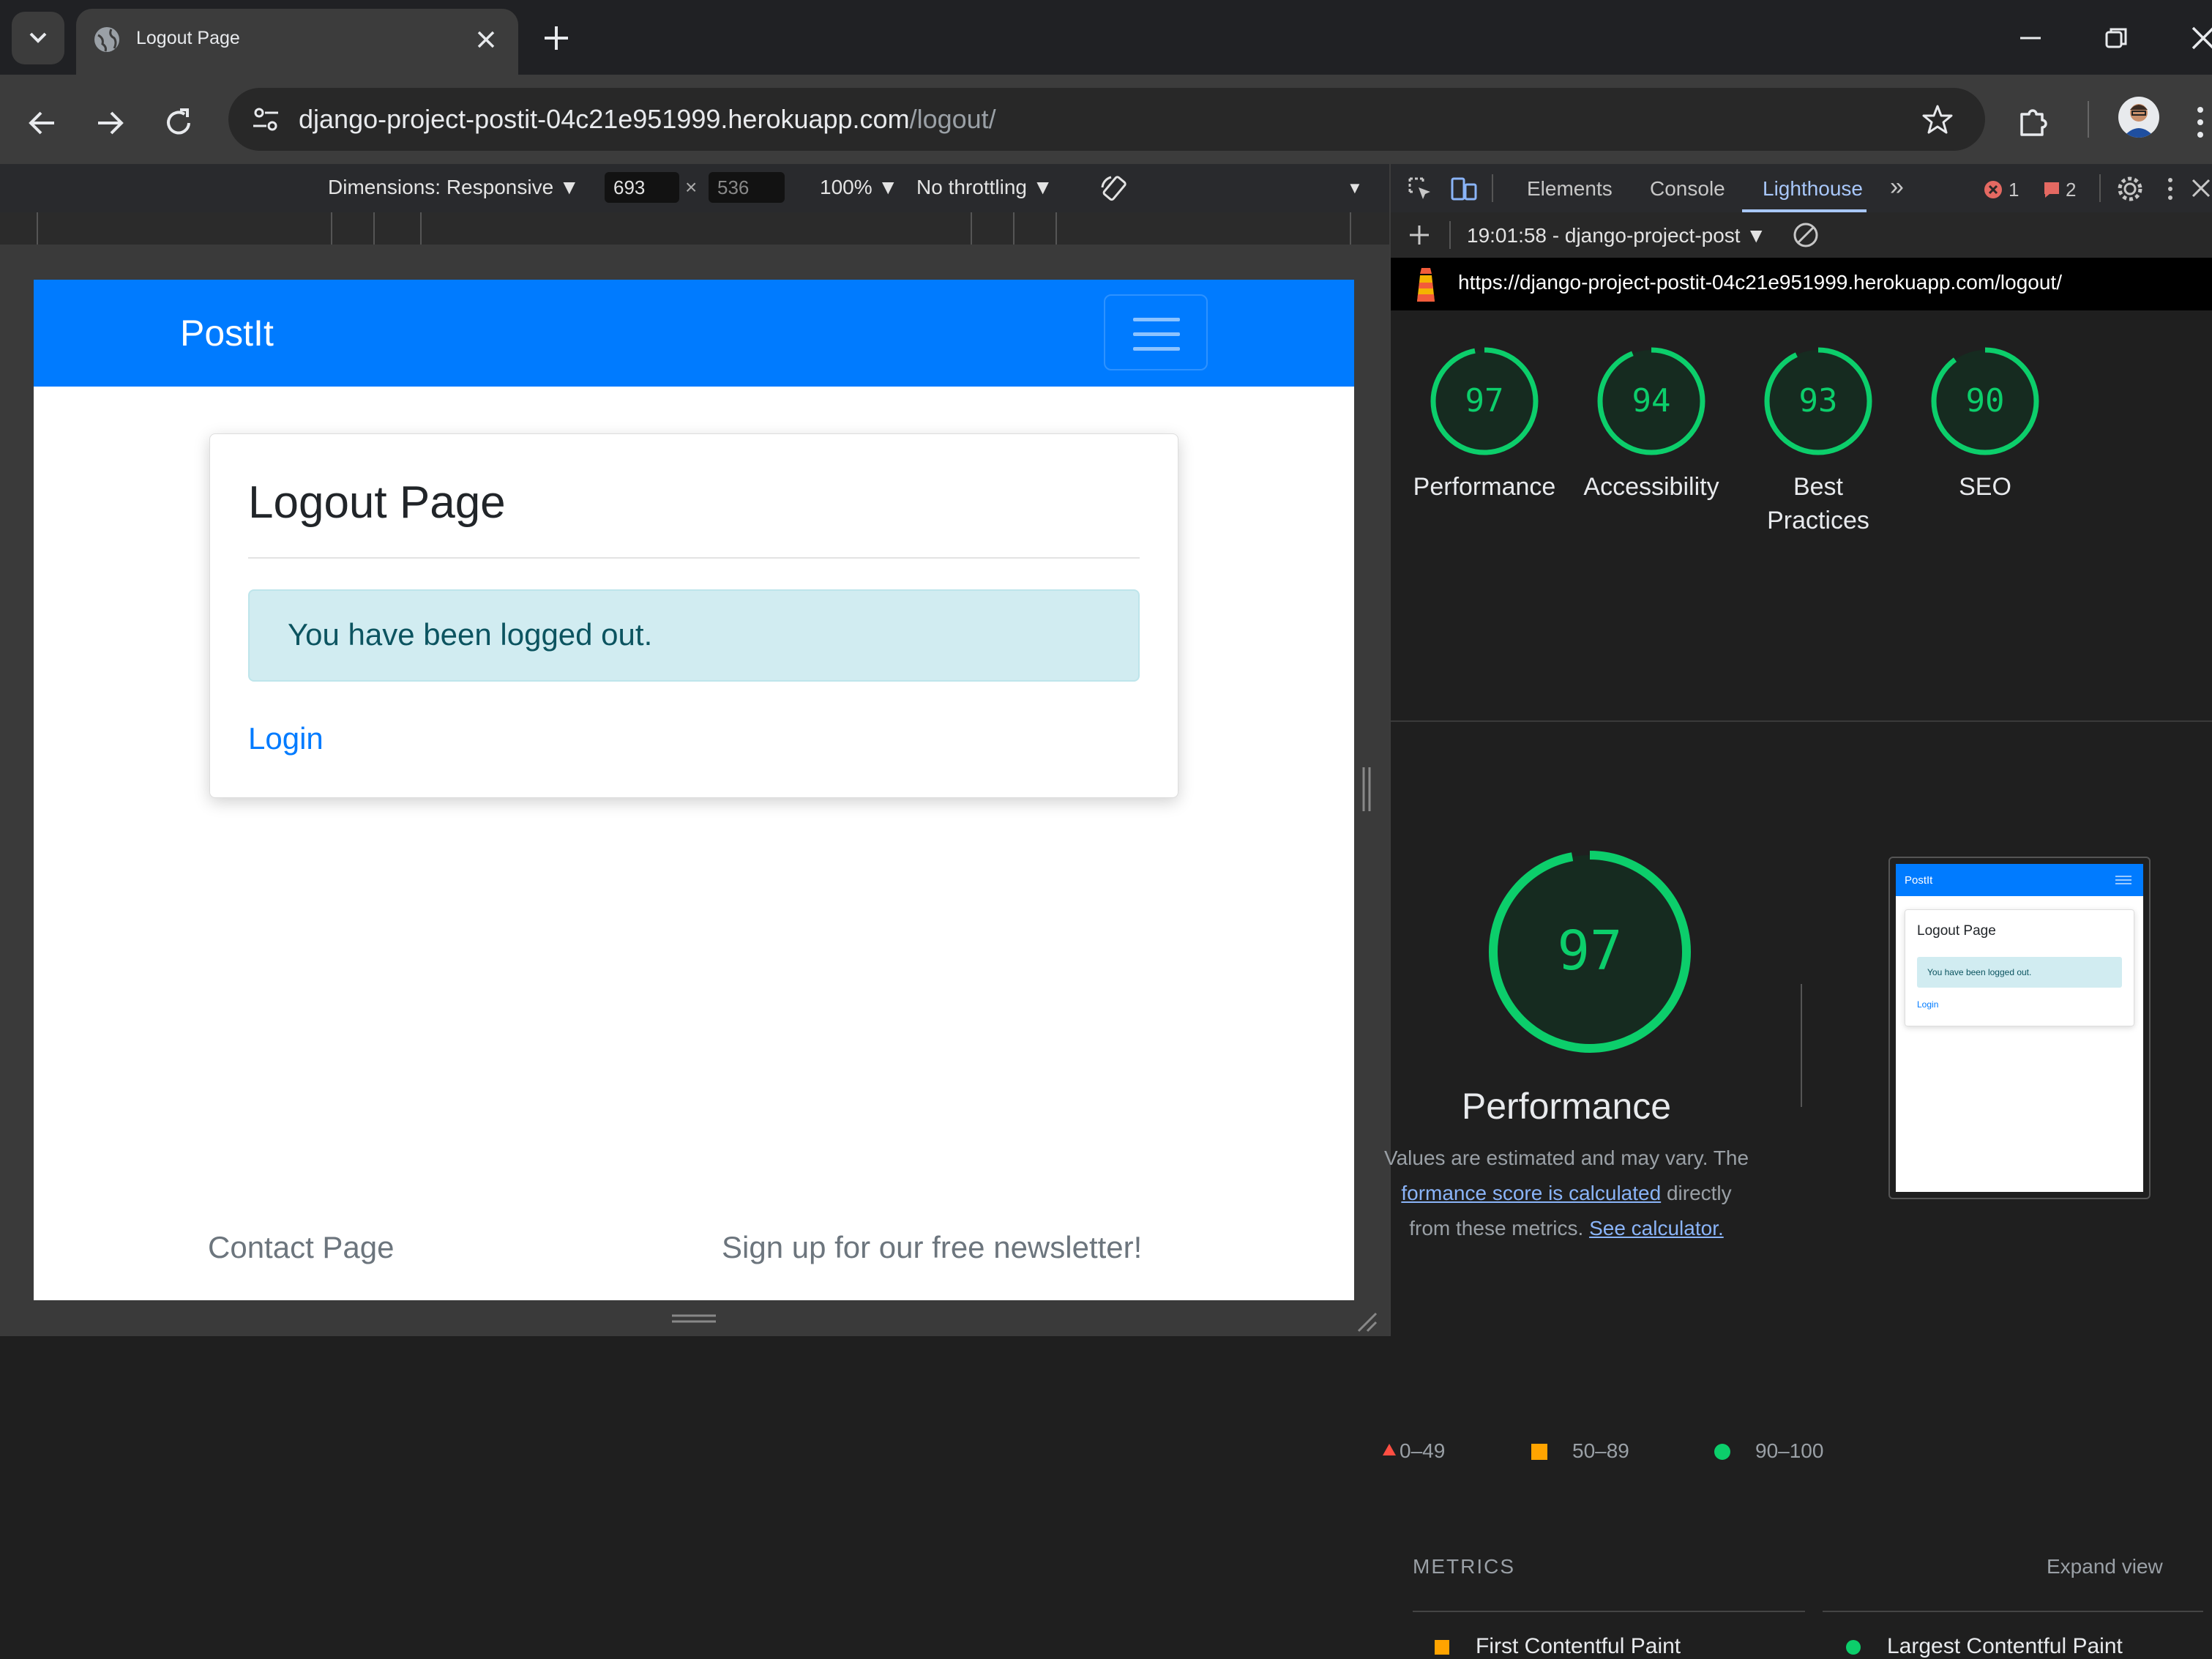 The image size is (2212, 1659). Describe the element at coordinates (692, 187) in the screenshot. I see `dimension-times: ×` at that location.